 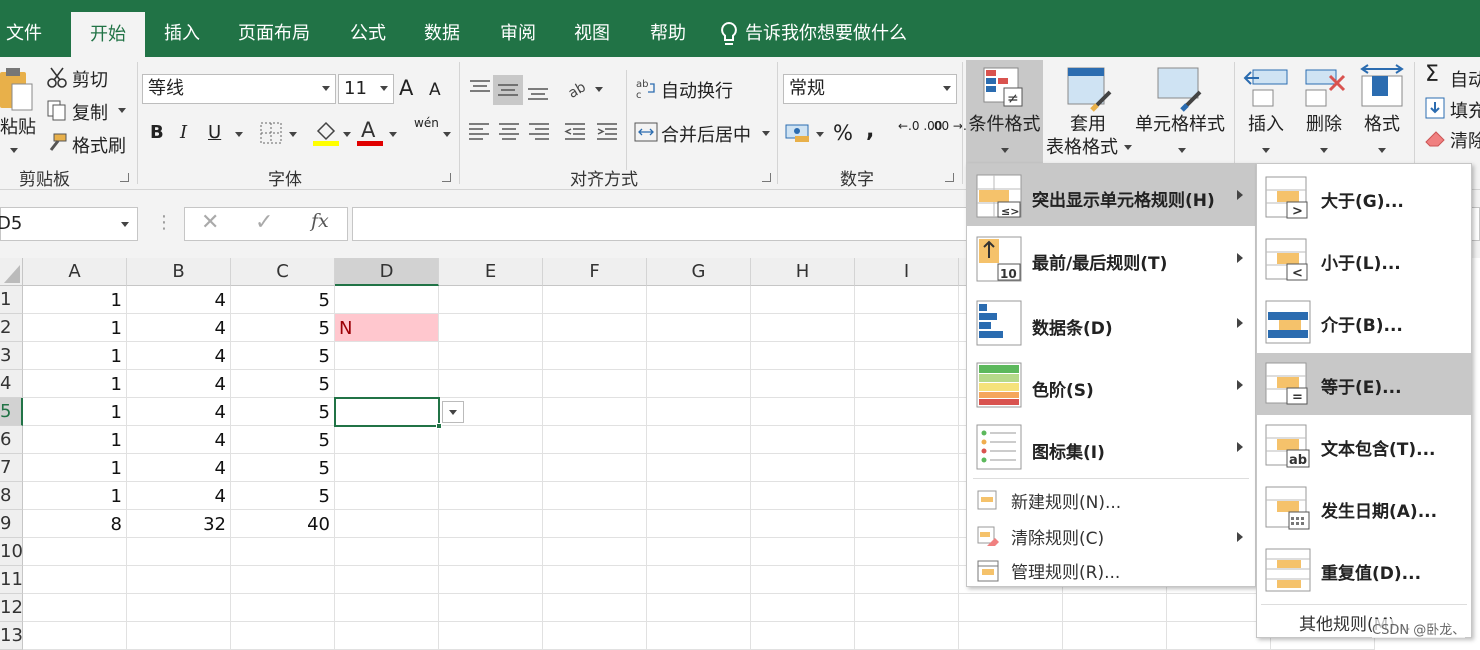 What do you see at coordinates (347, 134) in the screenshot?
I see `fill-color-dropdown-icon` at bounding box center [347, 134].